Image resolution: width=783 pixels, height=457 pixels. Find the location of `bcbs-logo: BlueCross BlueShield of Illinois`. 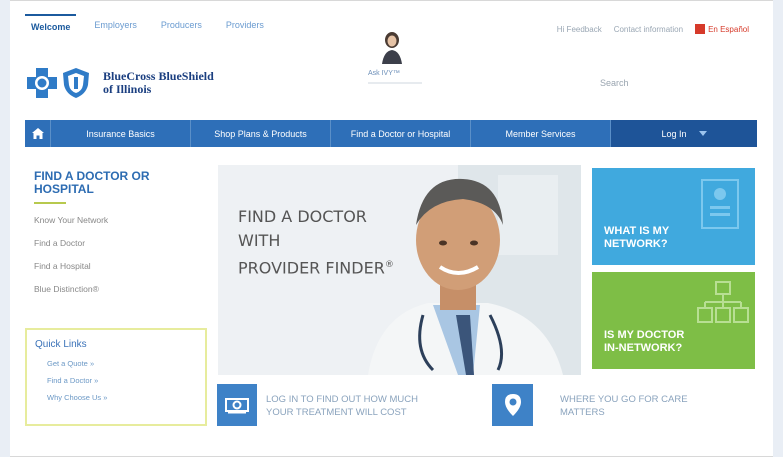

bcbs-logo: BlueCross BlueShield of Illinois is located at coordinates (120, 83).